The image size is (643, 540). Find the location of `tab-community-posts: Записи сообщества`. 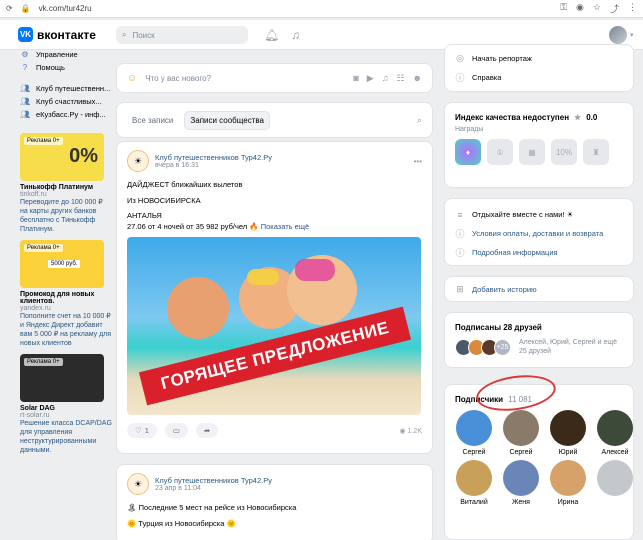

tab-community-posts: Записи сообщества is located at coordinates (227, 120).